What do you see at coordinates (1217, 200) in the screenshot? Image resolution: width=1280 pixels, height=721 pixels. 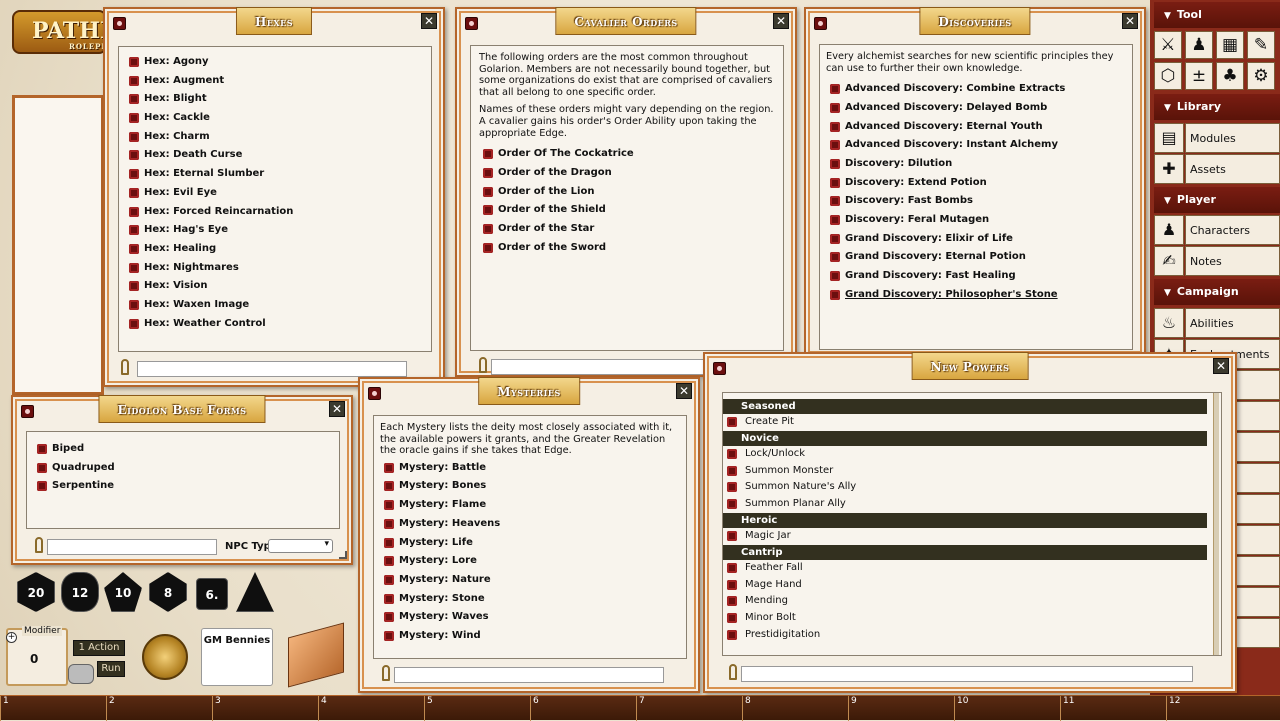 I see `player-header: ▼ Player` at bounding box center [1217, 200].